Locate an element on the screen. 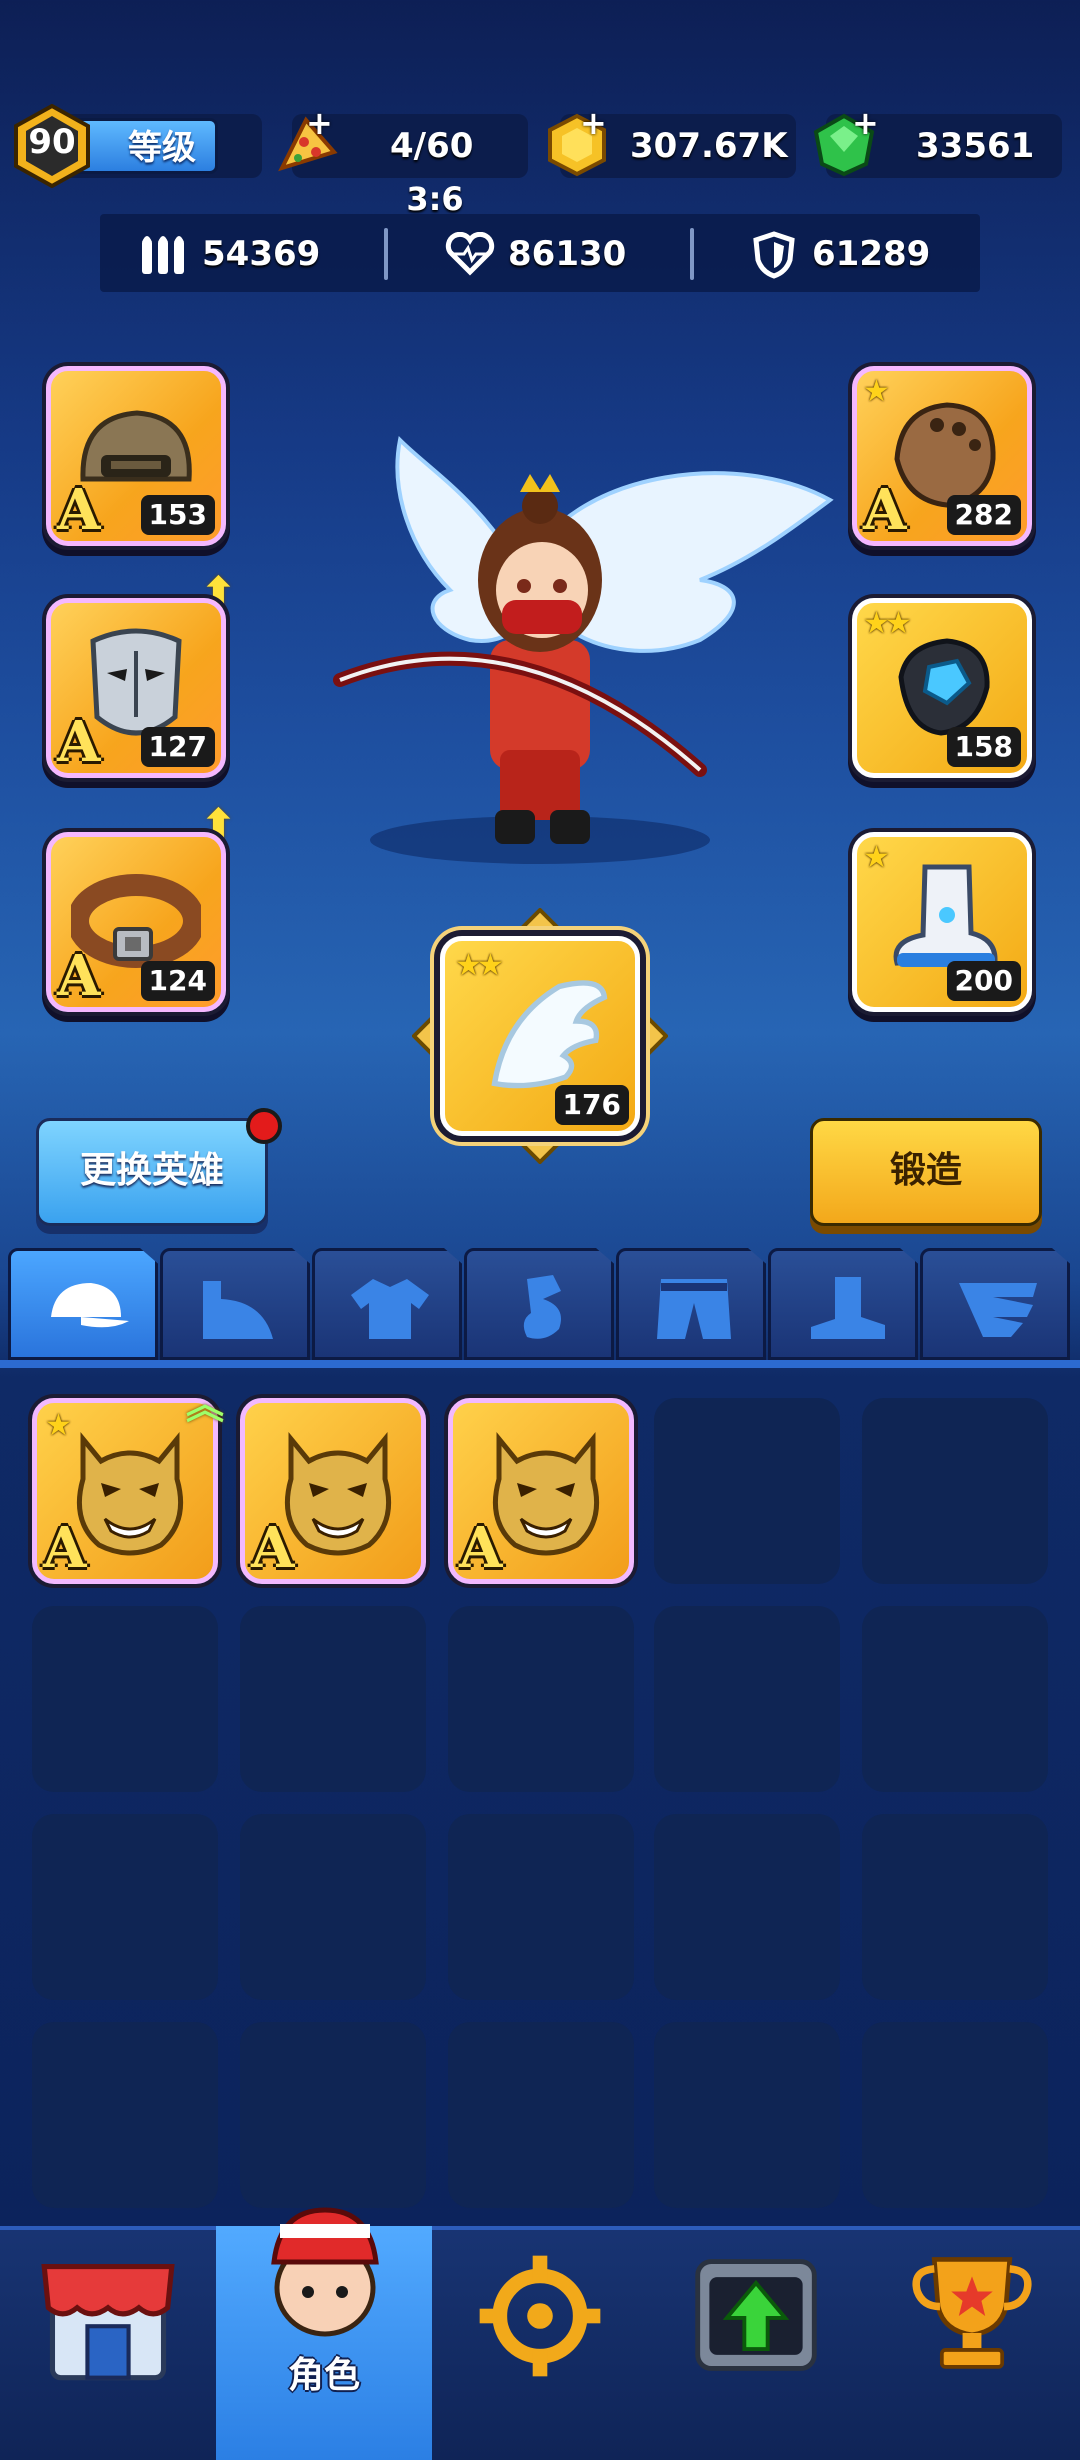  item-level: 158 is located at coordinates (983, 747).